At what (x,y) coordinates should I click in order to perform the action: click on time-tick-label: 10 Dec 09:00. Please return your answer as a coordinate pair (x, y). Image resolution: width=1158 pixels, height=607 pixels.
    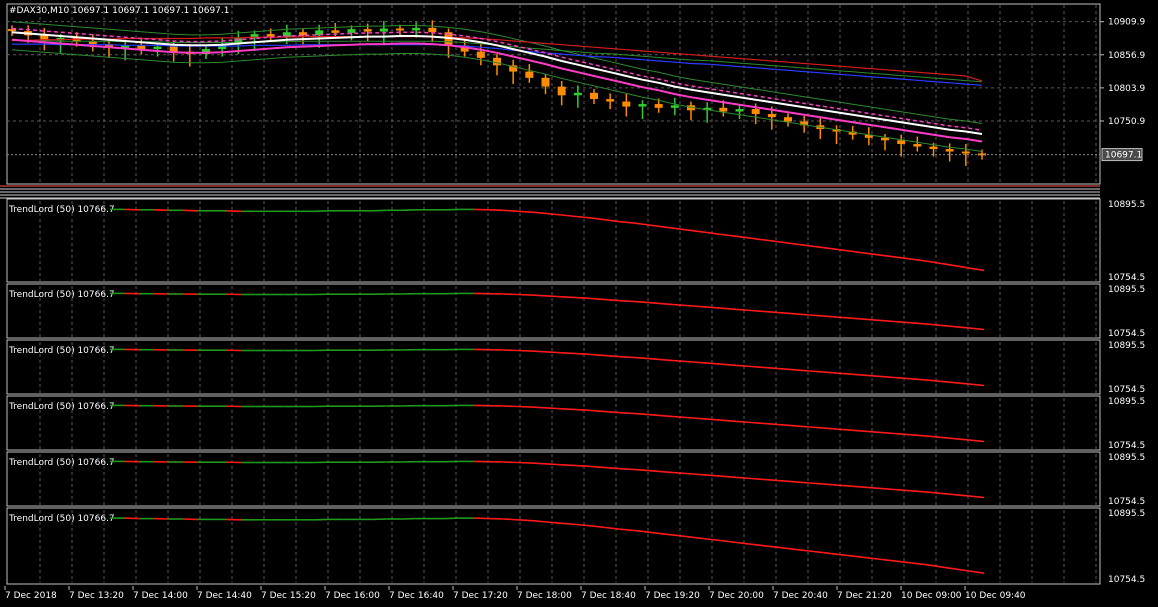
    Looking at the image, I should click on (931, 596).